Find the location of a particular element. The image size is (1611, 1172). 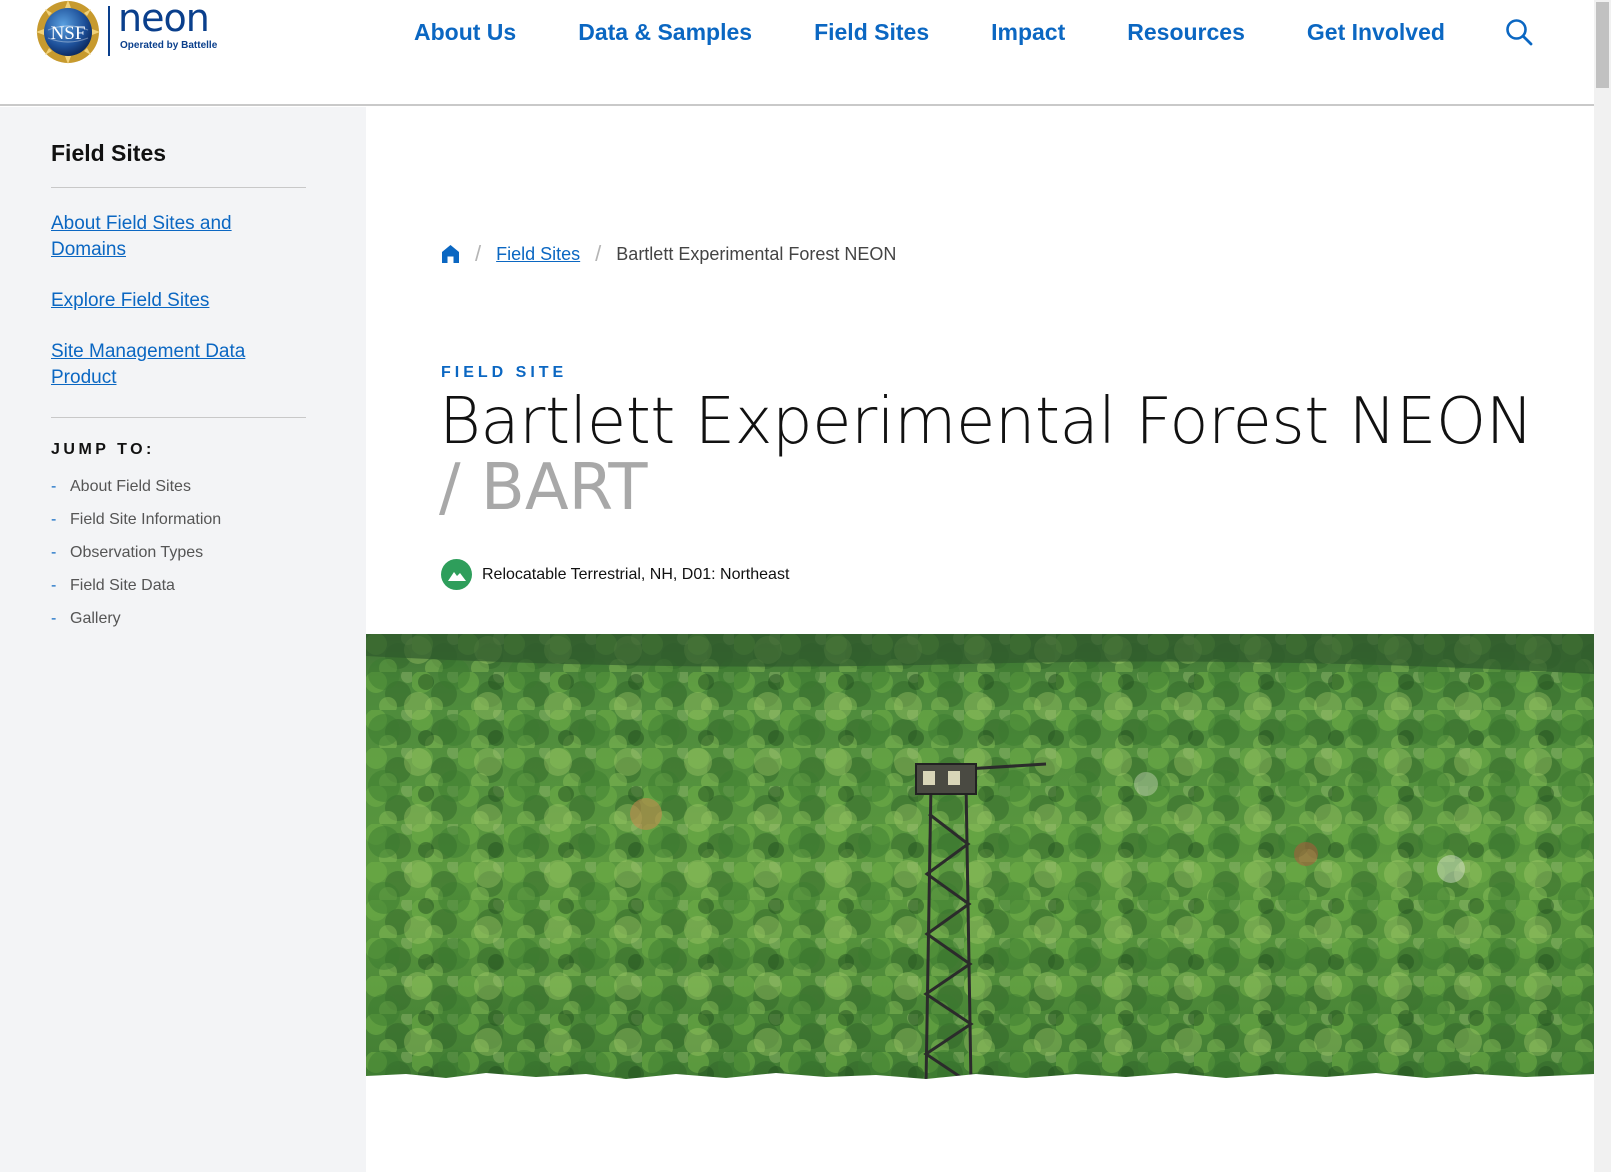

site-code: / BART is located at coordinates (543, 488).